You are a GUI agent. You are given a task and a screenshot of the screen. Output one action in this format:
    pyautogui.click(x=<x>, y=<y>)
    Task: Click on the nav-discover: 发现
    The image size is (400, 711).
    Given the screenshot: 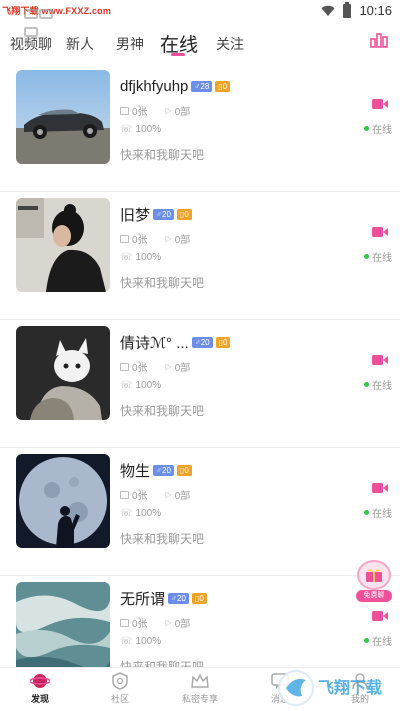 What is the action you would take?
    pyautogui.click(x=40, y=688)
    